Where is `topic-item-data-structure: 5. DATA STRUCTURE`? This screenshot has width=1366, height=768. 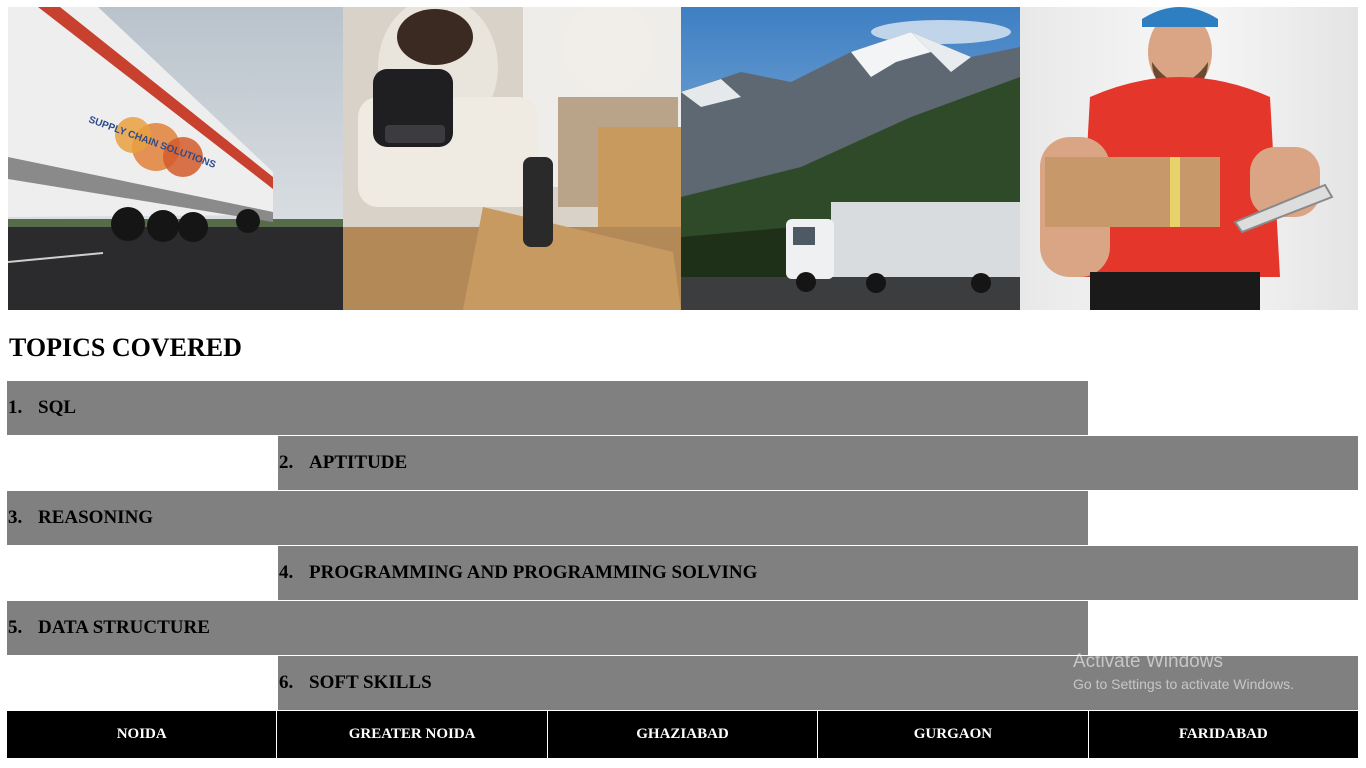
topic-item-data-structure: 5. DATA STRUCTURE is located at coordinates (547, 628).